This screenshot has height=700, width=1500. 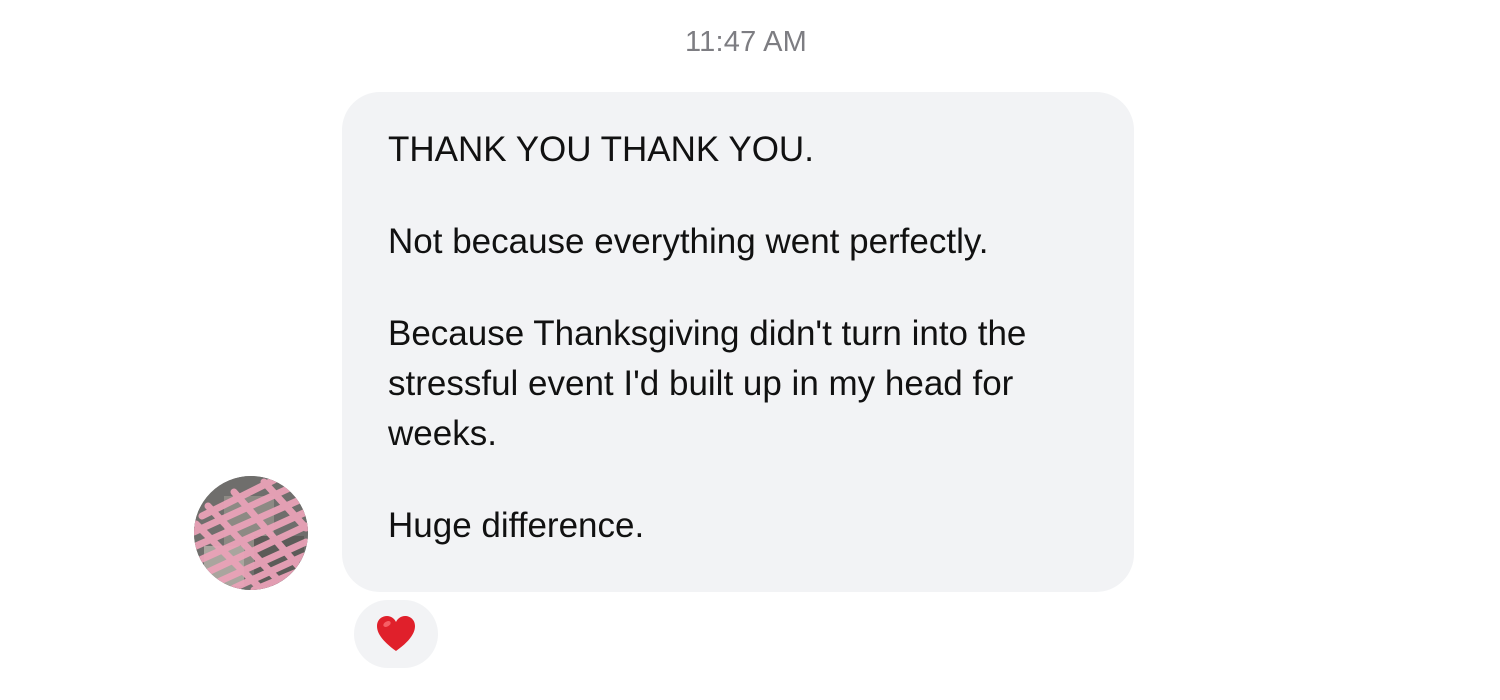 What do you see at coordinates (442, 433) in the screenshot?
I see `message-line: weeks.` at bounding box center [442, 433].